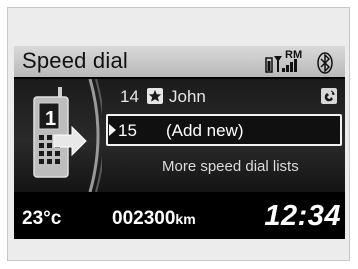 Image resolution: width=358 pixels, height=269 pixels. What do you see at coordinates (299, 61) in the screenshot?
I see `status-icons: RM` at bounding box center [299, 61].